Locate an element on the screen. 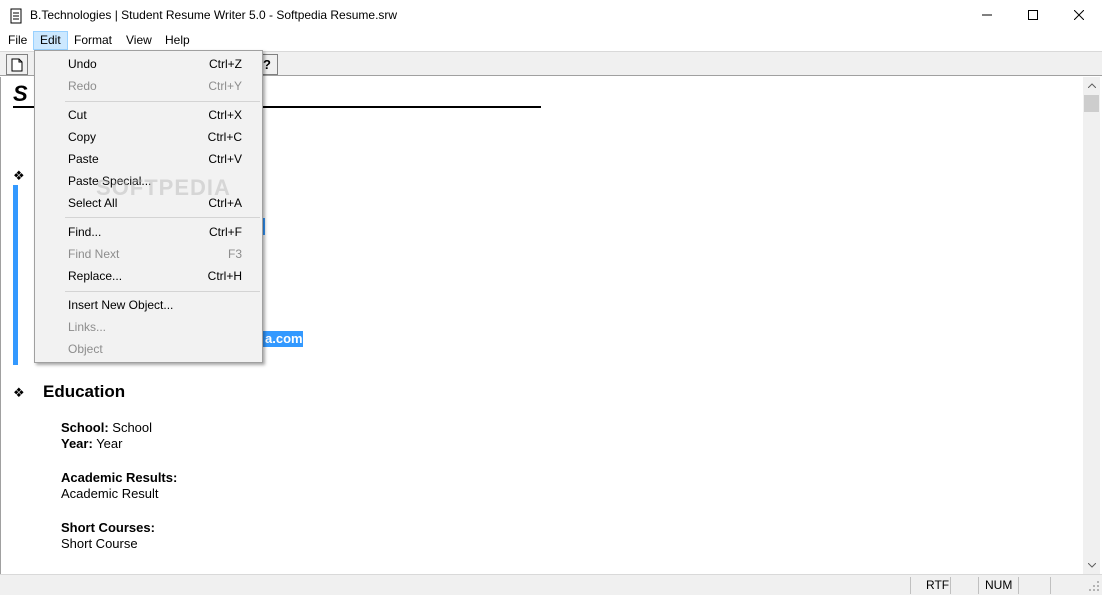 The width and height of the screenshot is (1102, 595). short-courses-label: Short Courses: is located at coordinates (108, 527).